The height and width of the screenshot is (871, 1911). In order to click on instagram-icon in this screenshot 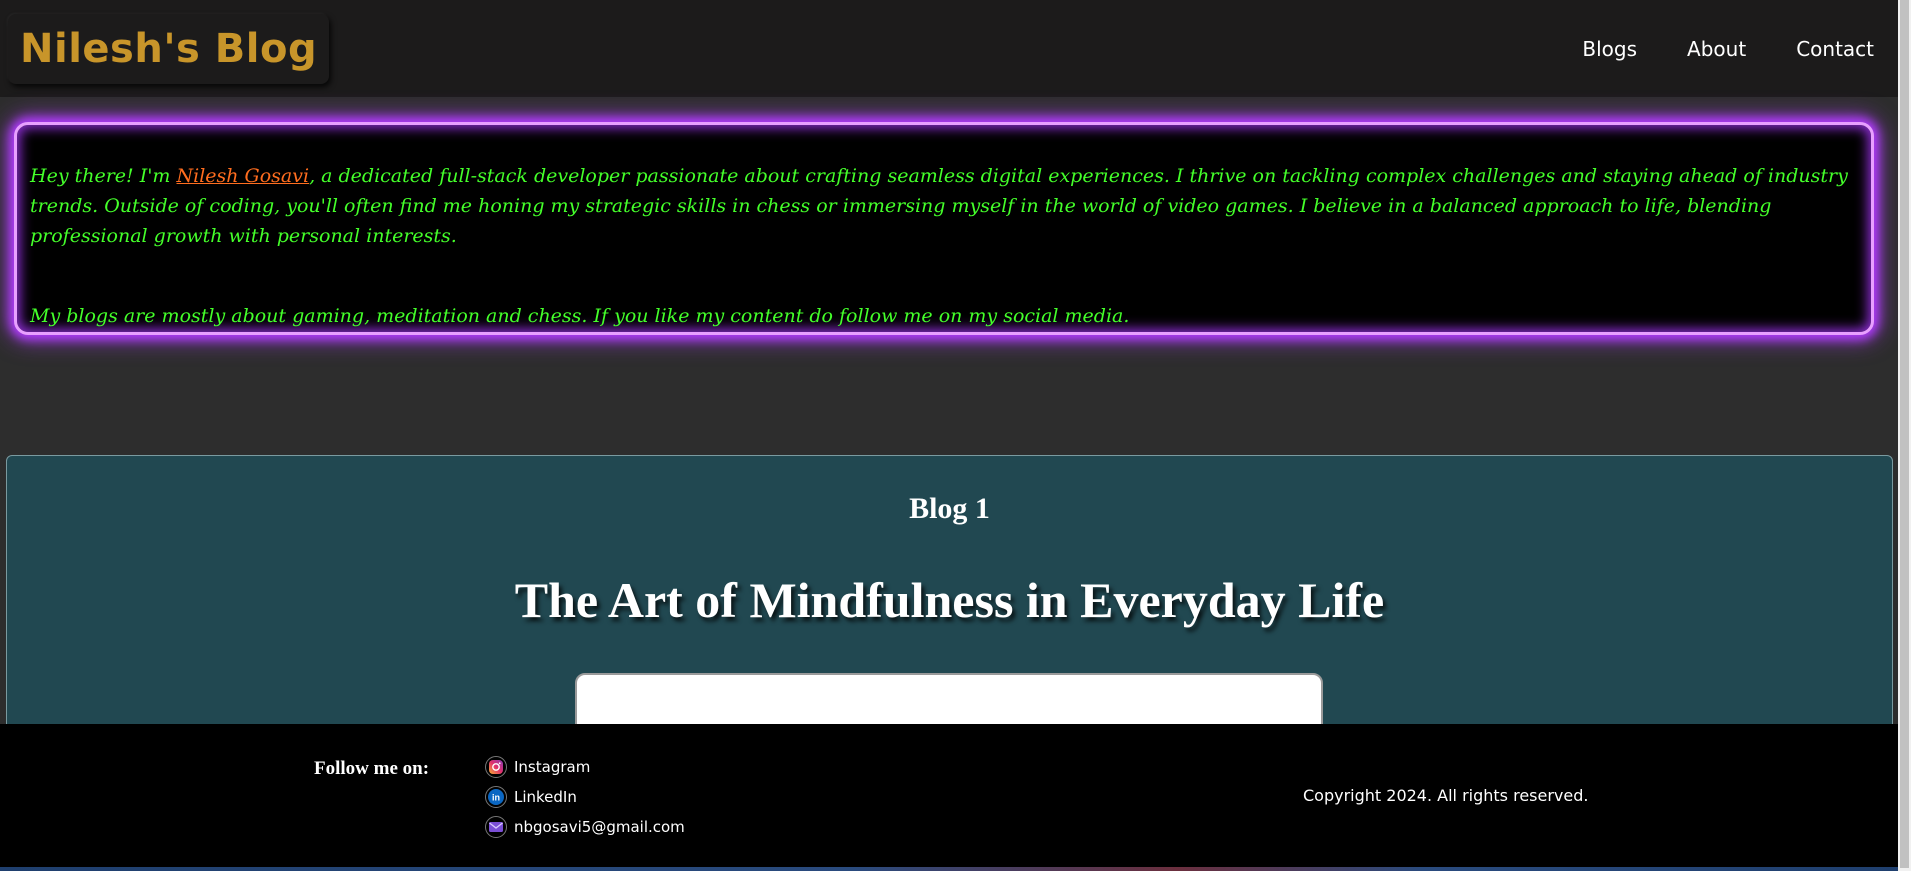, I will do `click(496, 767)`.